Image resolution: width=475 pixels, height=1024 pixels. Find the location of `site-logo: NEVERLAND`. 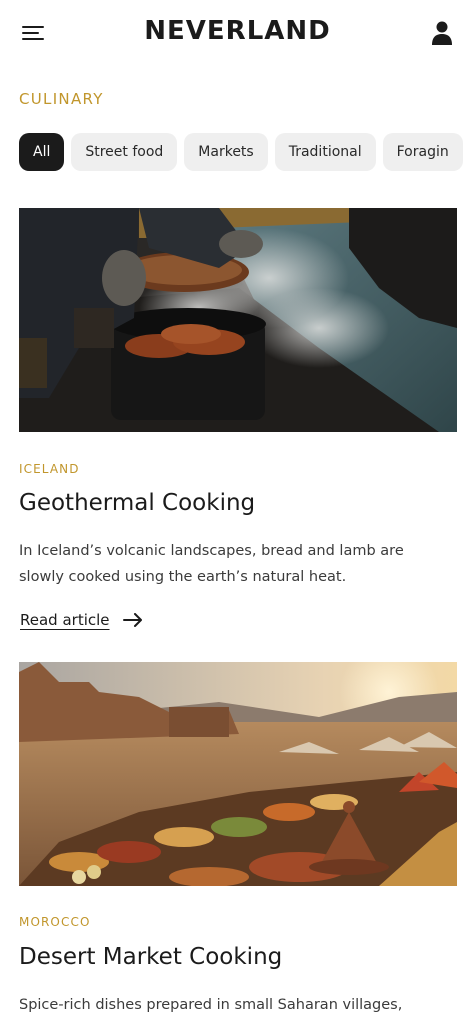

site-logo: NEVERLAND is located at coordinates (237, 31).